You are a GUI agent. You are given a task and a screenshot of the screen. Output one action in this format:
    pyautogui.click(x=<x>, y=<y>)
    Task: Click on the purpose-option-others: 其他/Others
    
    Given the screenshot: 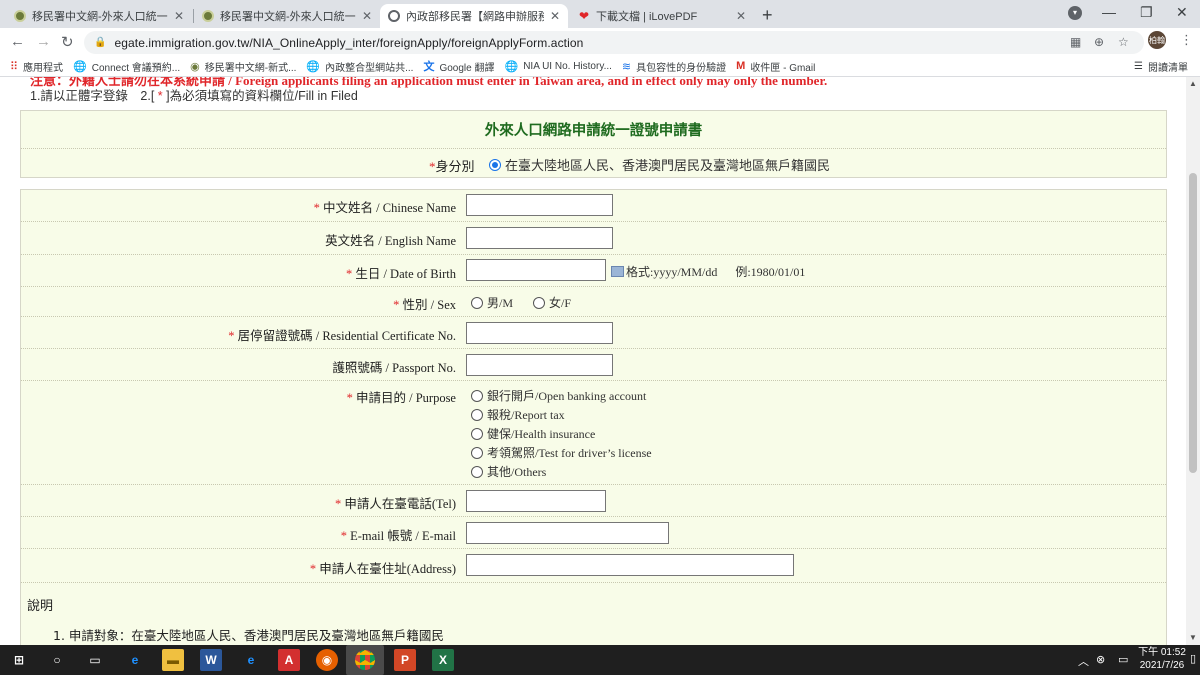 What is the action you would take?
    pyautogui.click(x=508, y=471)
    